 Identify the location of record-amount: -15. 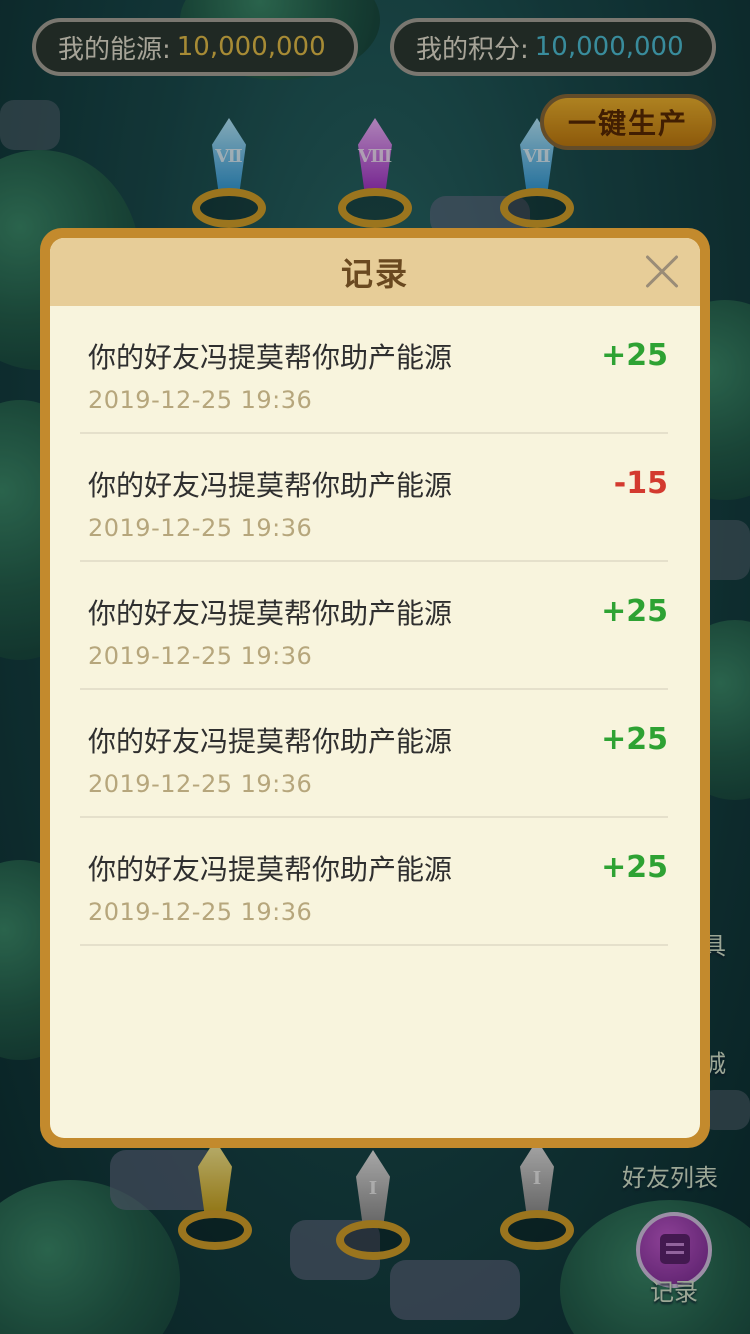
(640, 483).